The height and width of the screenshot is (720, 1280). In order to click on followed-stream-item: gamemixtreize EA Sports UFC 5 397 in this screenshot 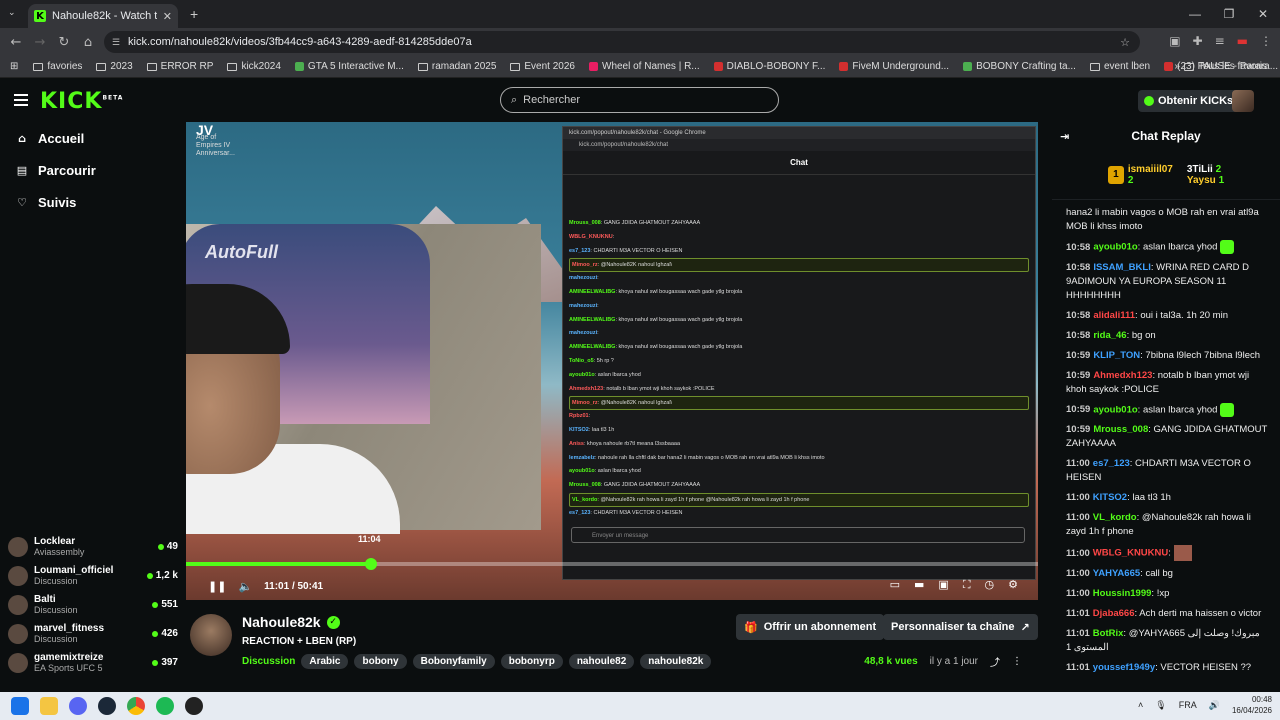, I will do `click(93, 662)`.